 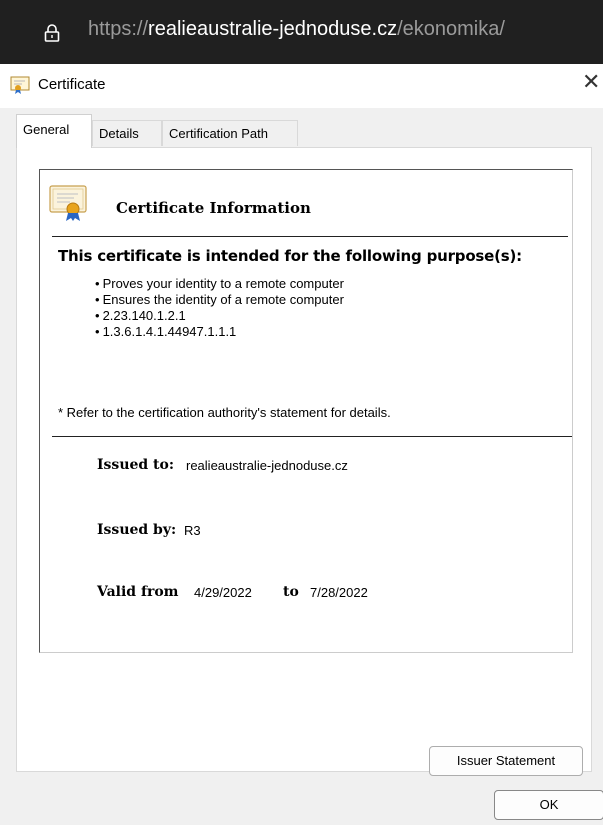 What do you see at coordinates (219, 316) in the screenshot?
I see `purpose-item: 2.23.140.1.2.1` at bounding box center [219, 316].